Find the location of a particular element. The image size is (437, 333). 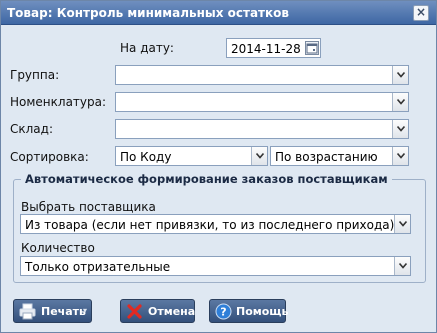

help-icon: ? is located at coordinates (223, 311).